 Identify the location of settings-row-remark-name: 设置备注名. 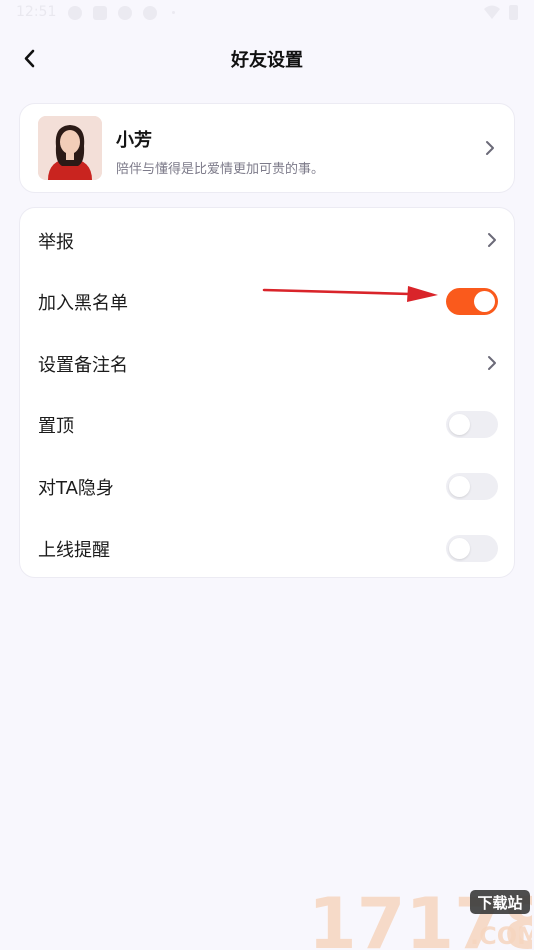
(268, 363).